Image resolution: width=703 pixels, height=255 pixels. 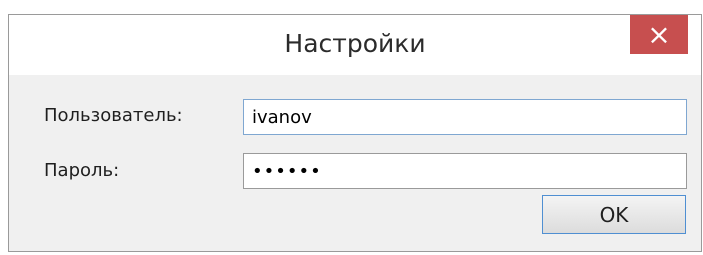 What do you see at coordinates (351, 4) in the screenshot?
I see `partial-text-above-dialog` at bounding box center [351, 4].